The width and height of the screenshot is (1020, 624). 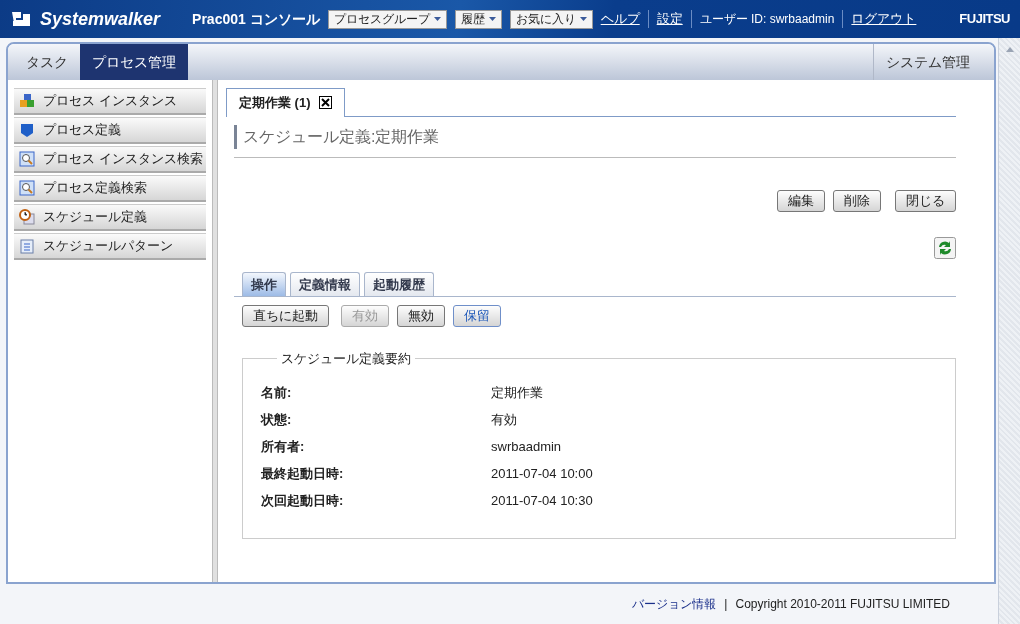 I want to click on brand-logo: FUJITSU, so click(x=984, y=19).